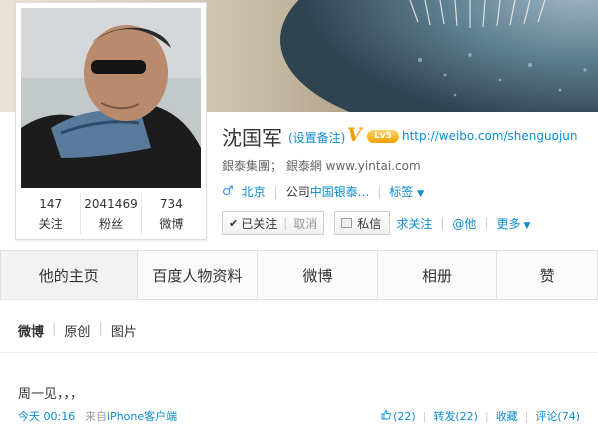 The image size is (598, 424). I want to click on feed-filter: 微博 | 原创 | 图片, so click(77, 330).